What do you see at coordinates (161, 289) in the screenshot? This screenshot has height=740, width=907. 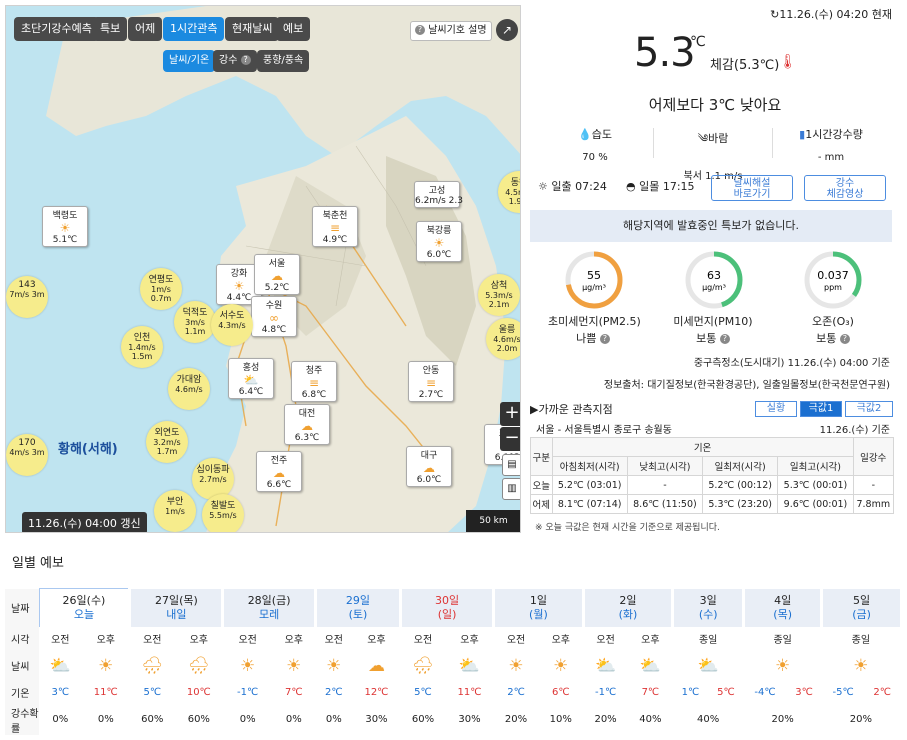 I see `map-sea-station-0: 연평도 1m/s 0.7m` at bounding box center [161, 289].